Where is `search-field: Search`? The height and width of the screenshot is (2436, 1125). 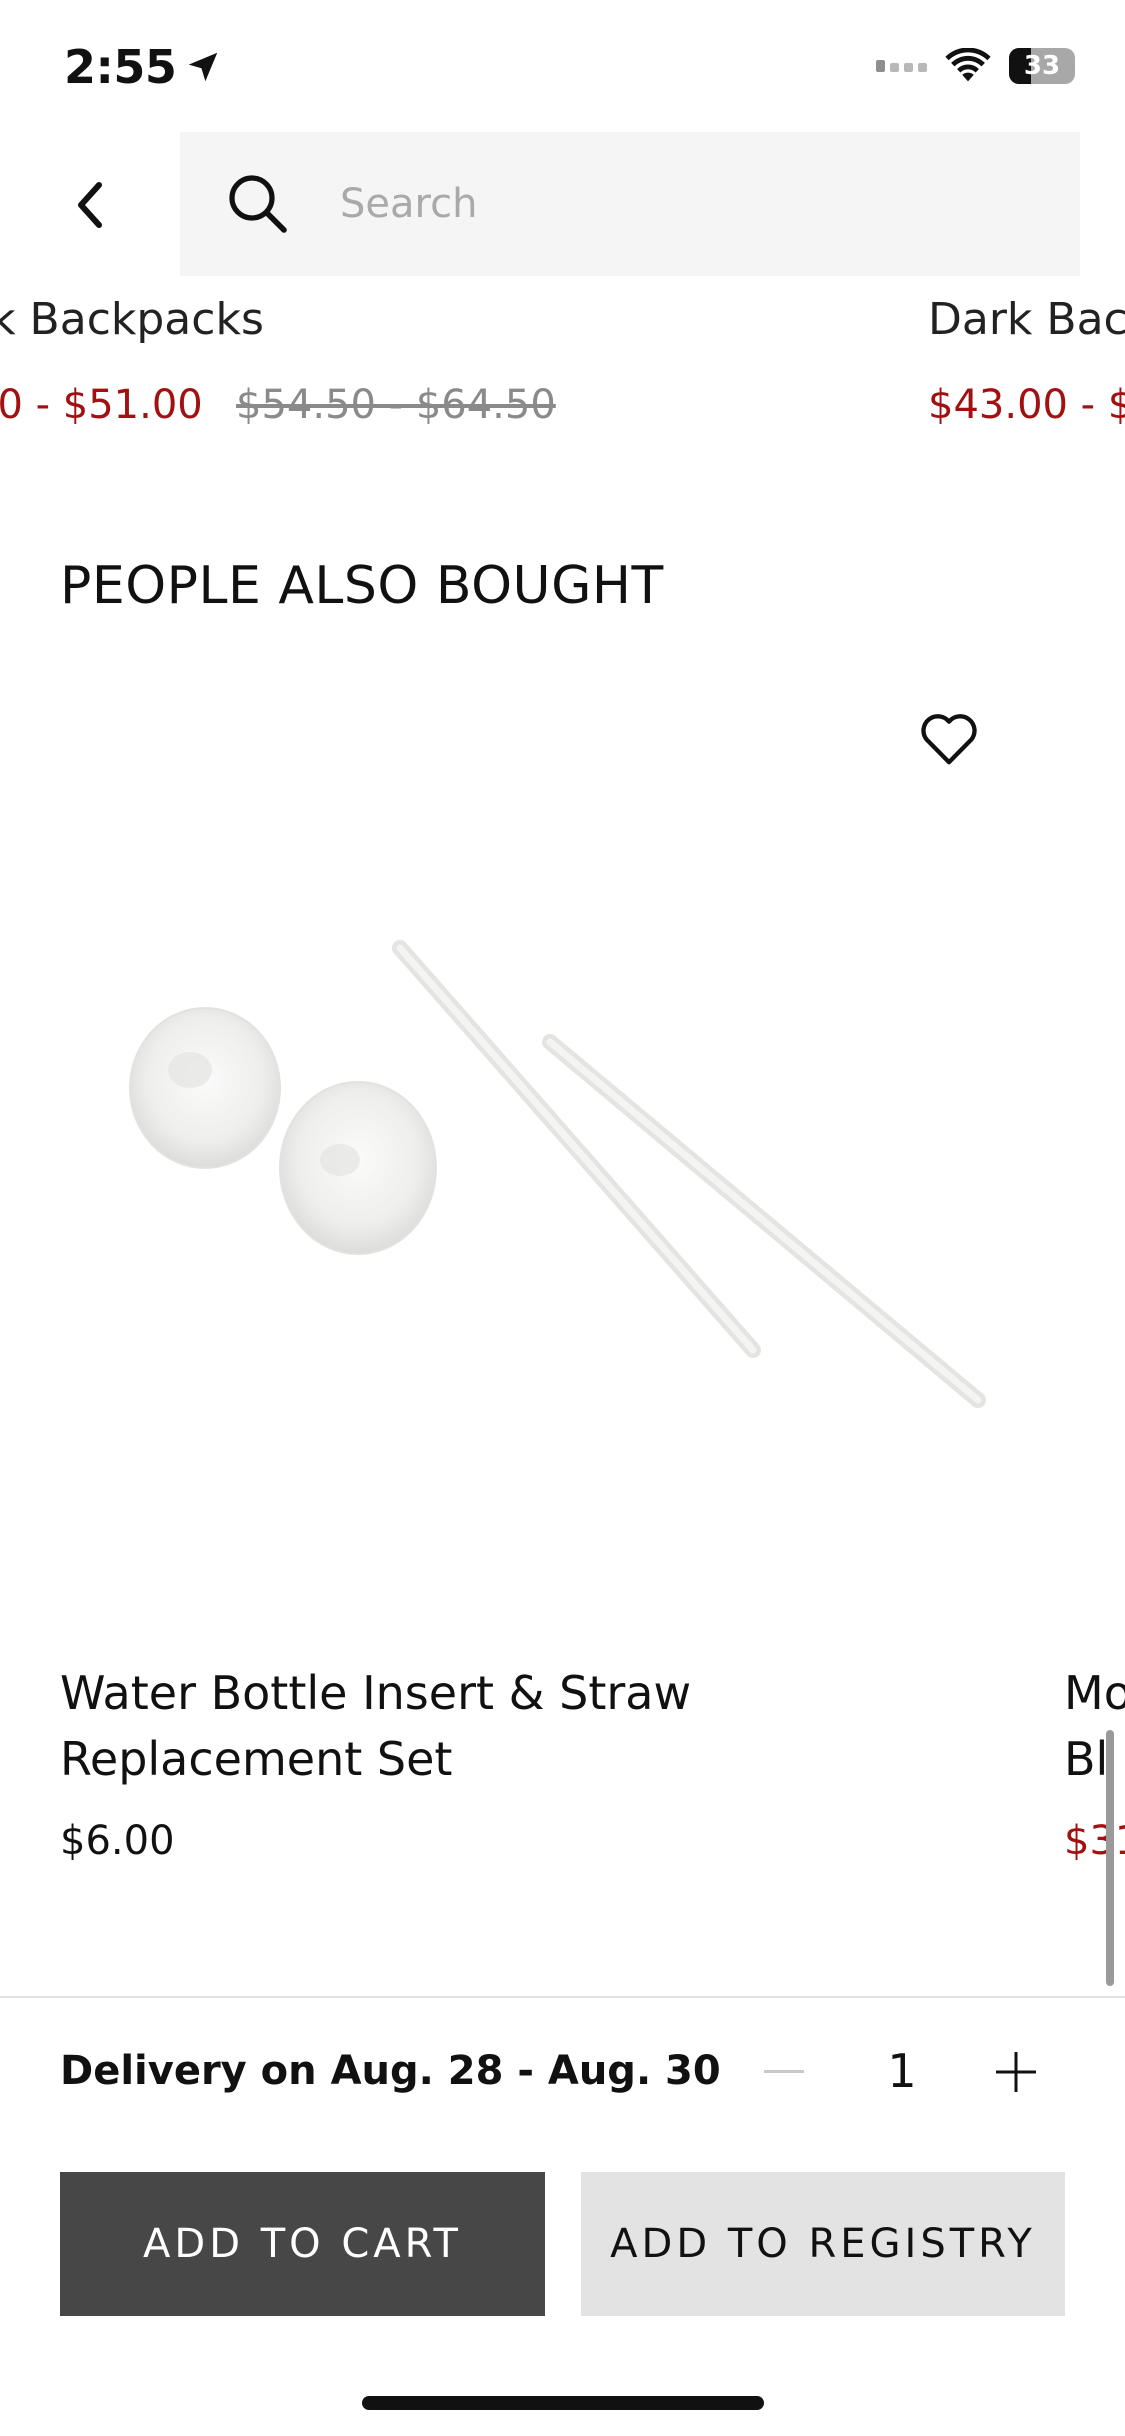 search-field: Search is located at coordinates (630, 204).